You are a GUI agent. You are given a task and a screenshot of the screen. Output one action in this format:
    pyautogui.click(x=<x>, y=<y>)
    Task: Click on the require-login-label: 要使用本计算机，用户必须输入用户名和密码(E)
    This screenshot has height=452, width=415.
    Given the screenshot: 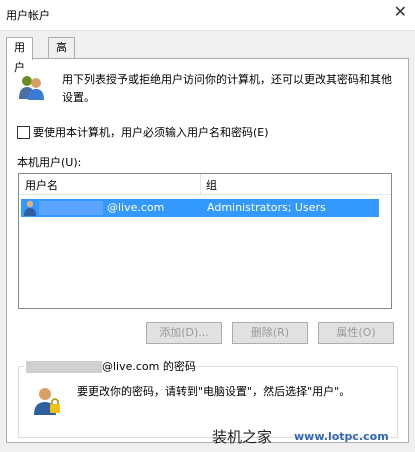 What is the action you would take?
    pyautogui.click(x=151, y=132)
    